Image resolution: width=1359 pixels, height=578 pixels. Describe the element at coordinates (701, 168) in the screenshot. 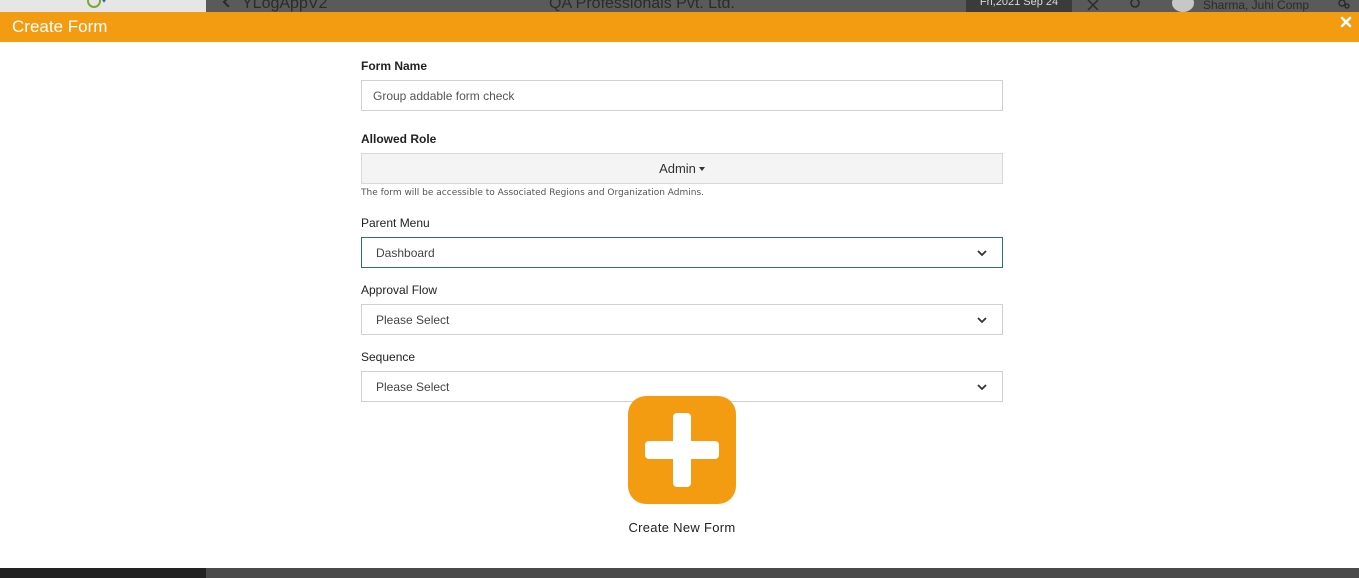

I see `caret-down-icon` at that location.